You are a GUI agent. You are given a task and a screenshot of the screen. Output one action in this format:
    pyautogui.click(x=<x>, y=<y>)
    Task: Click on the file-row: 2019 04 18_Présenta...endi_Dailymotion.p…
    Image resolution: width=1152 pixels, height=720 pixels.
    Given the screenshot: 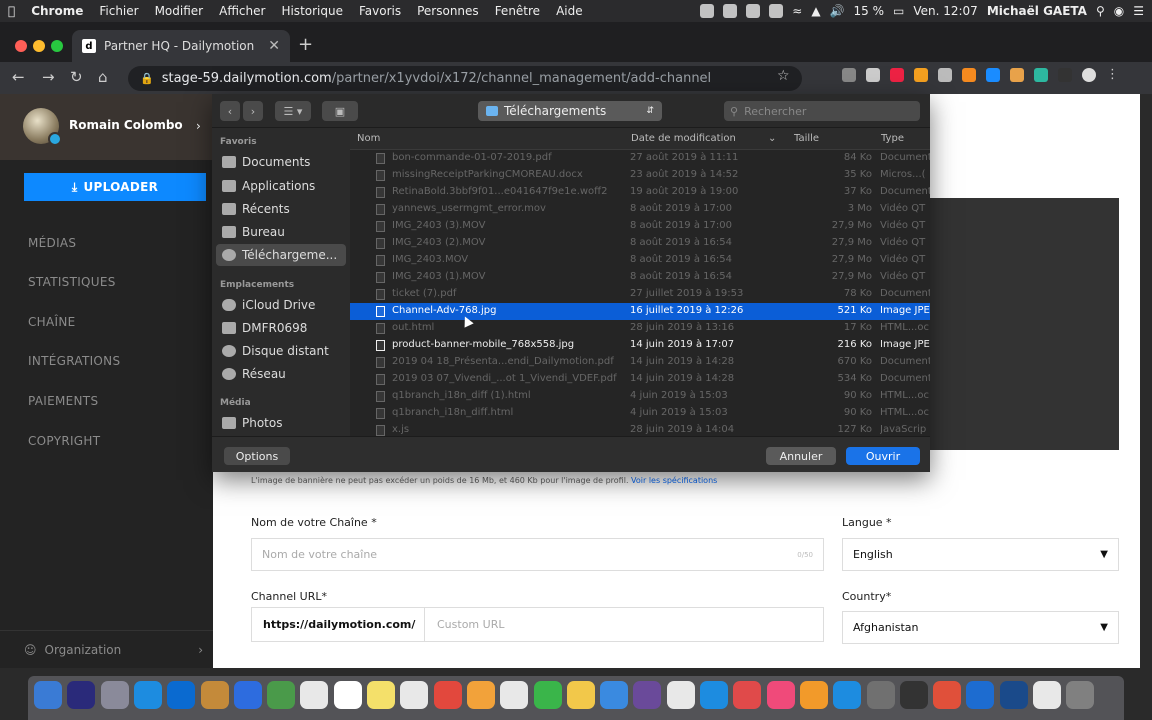 What is the action you would take?
    pyautogui.click(x=640, y=362)
    